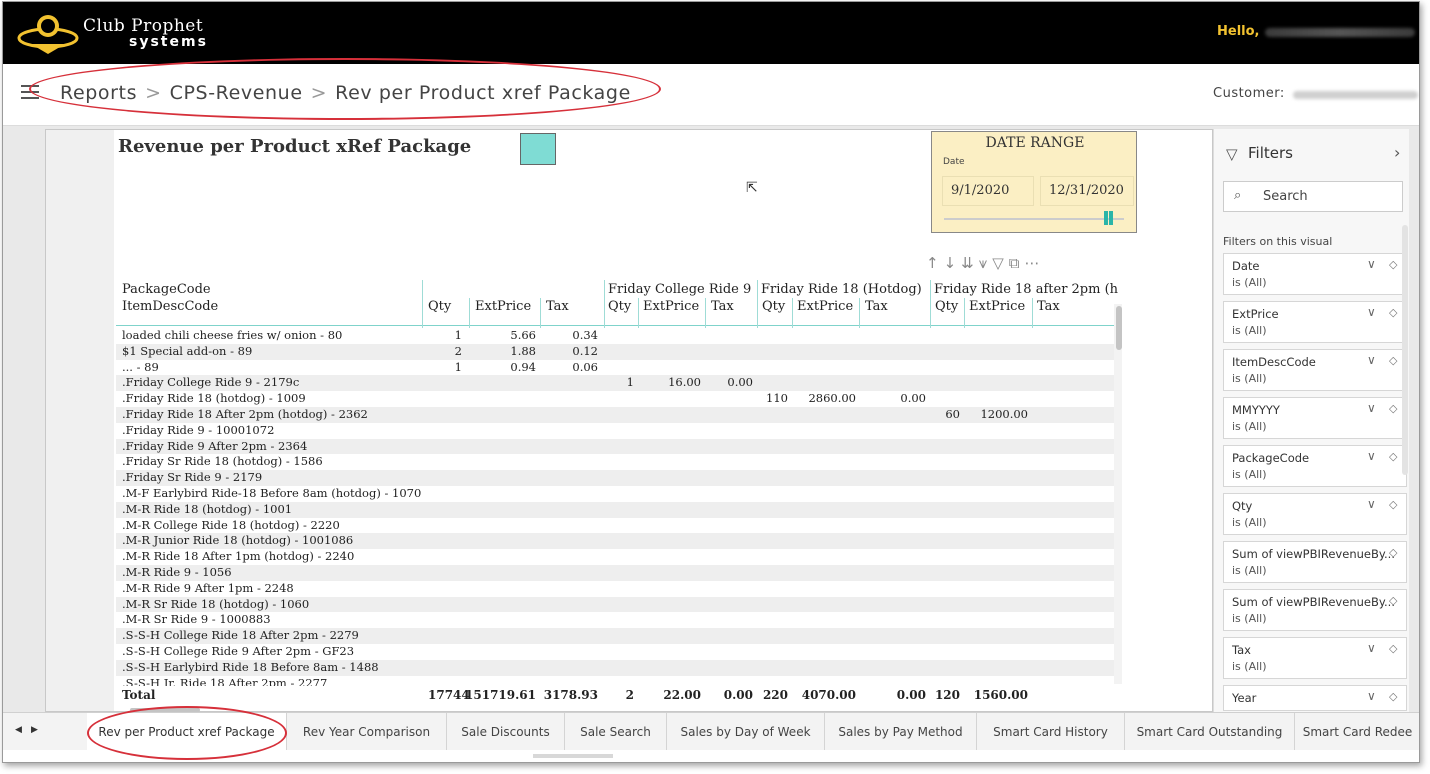  I want to click on row-header-item-desc-code: ItemDescCode, so click(170, 306).